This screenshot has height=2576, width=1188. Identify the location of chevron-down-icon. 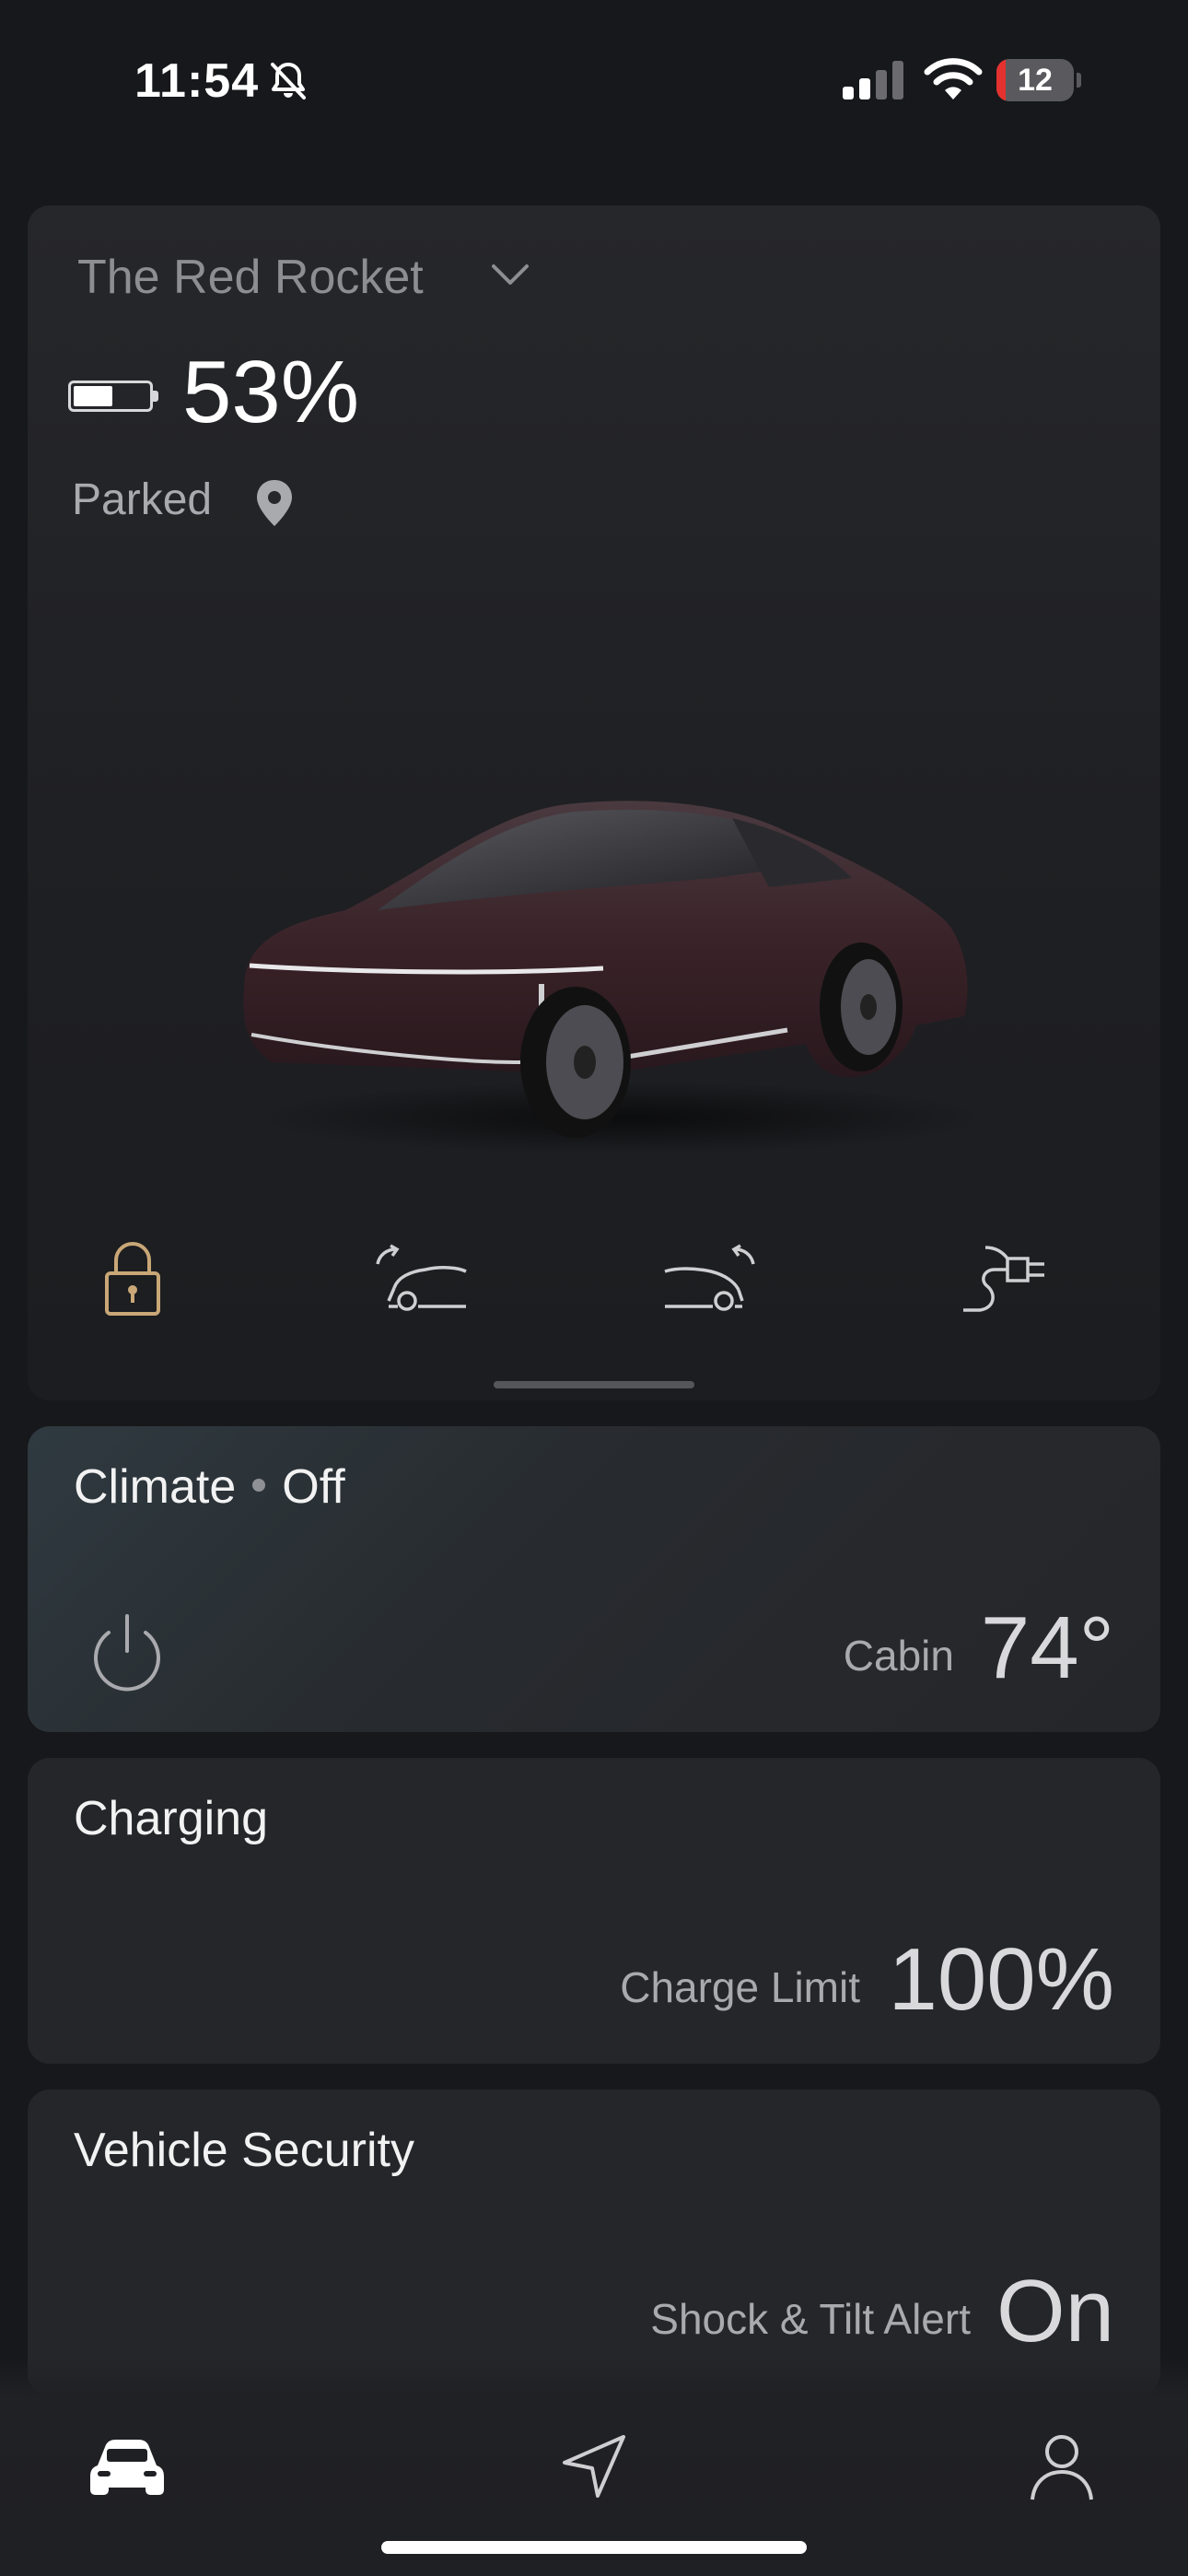
(510, 275).